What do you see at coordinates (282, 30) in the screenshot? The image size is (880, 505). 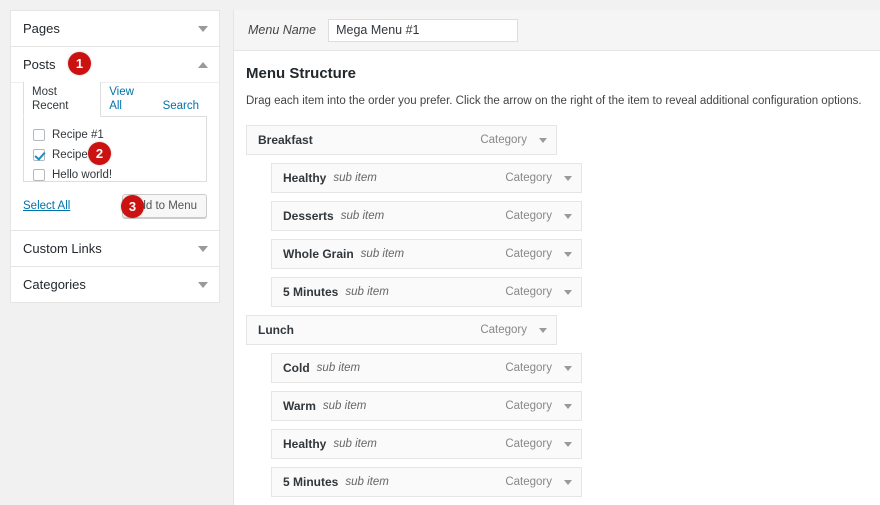 I see `menu-name-label: Menu Name` at bounding box center [282, 30].